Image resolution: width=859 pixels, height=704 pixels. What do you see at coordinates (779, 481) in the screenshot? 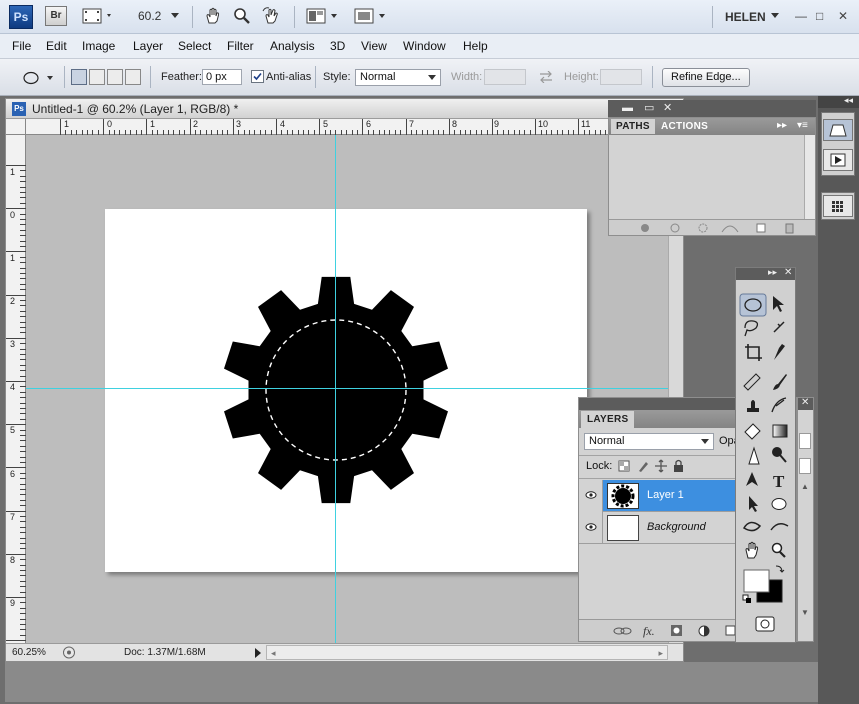
I see `type-tool-icon: T` at bounding box center [779, 481].